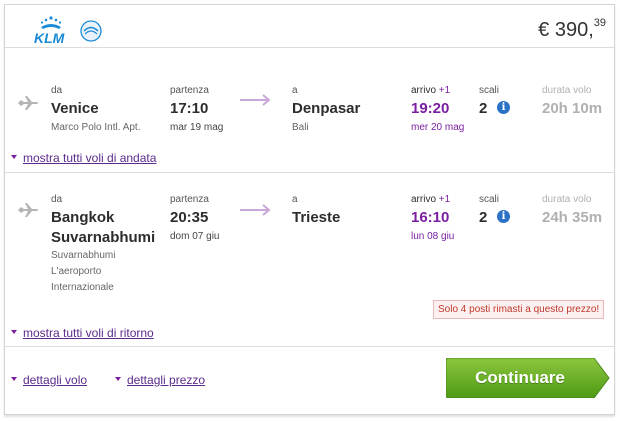  I want to click on departure-date: mar 19 mag, so click(197, 127).